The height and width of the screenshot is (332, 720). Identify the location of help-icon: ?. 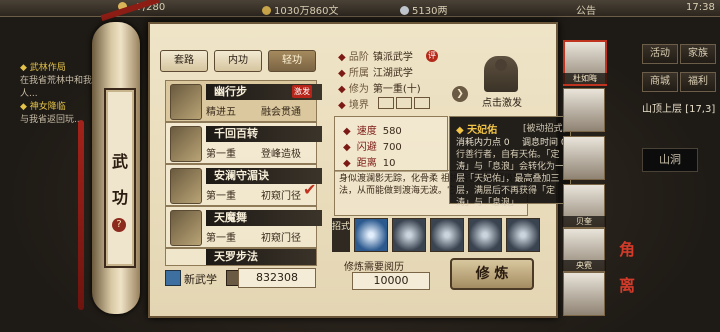
(119, 225).